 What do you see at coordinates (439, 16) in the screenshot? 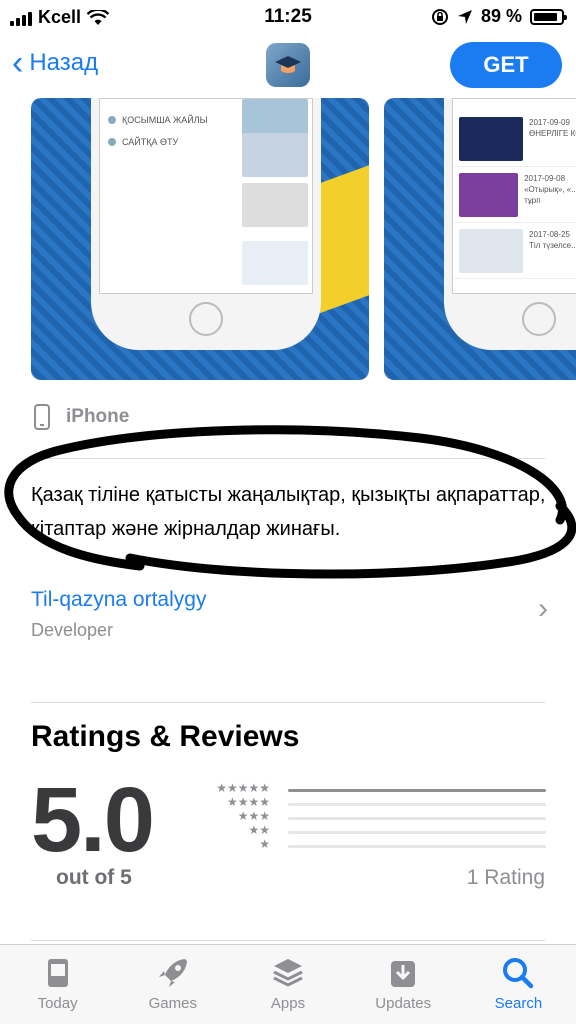
I see `rotation-lock-icon` at bounding box center [439, 16].